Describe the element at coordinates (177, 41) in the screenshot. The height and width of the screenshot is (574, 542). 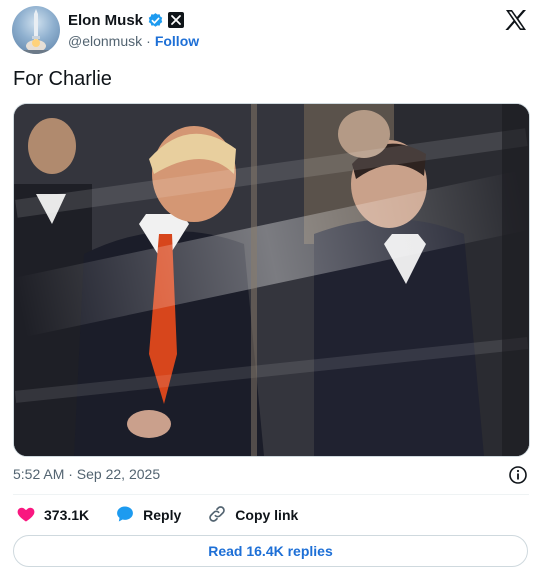
I see `follow-button: Follow` at that location.